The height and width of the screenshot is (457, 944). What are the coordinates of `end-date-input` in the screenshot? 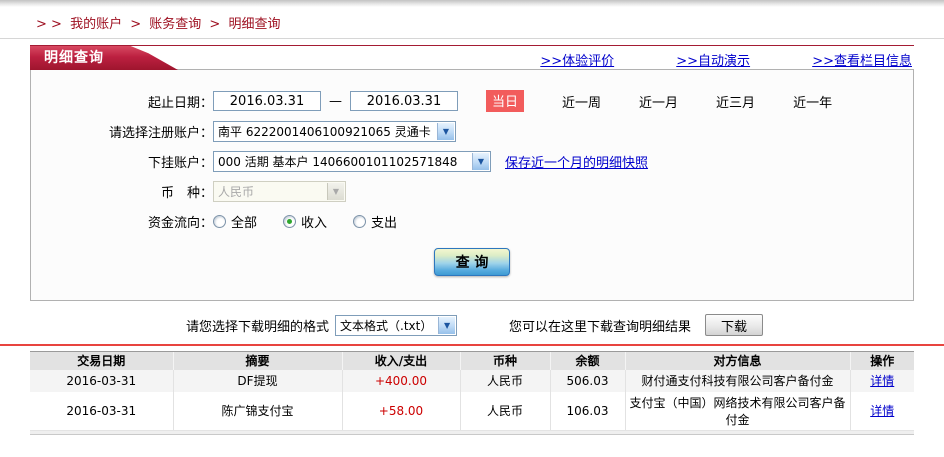 It's located at (404, 101).